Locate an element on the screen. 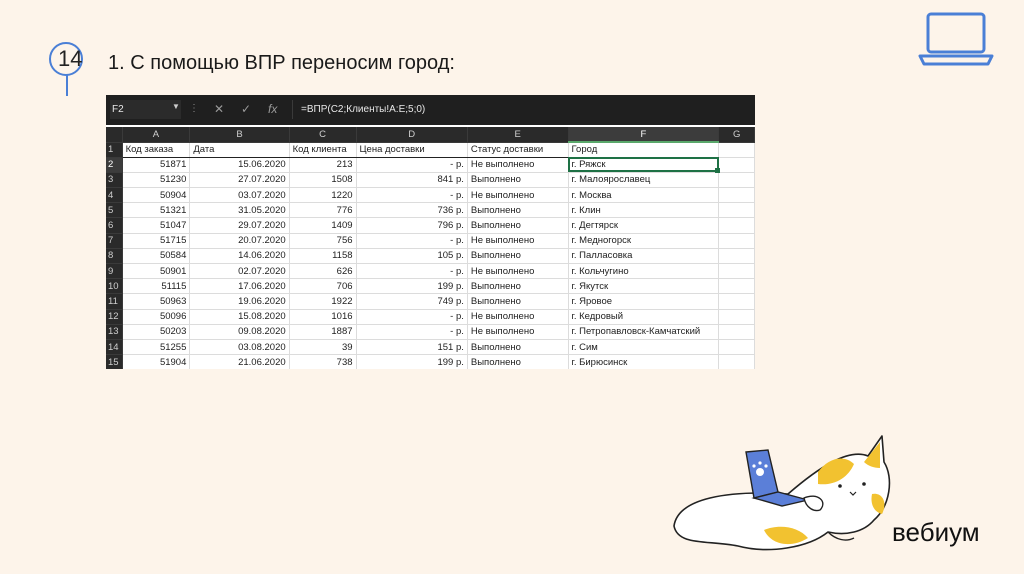 This screenshot has height=574, width=1024. row-header: 15 is located at coordinates (114, 361).